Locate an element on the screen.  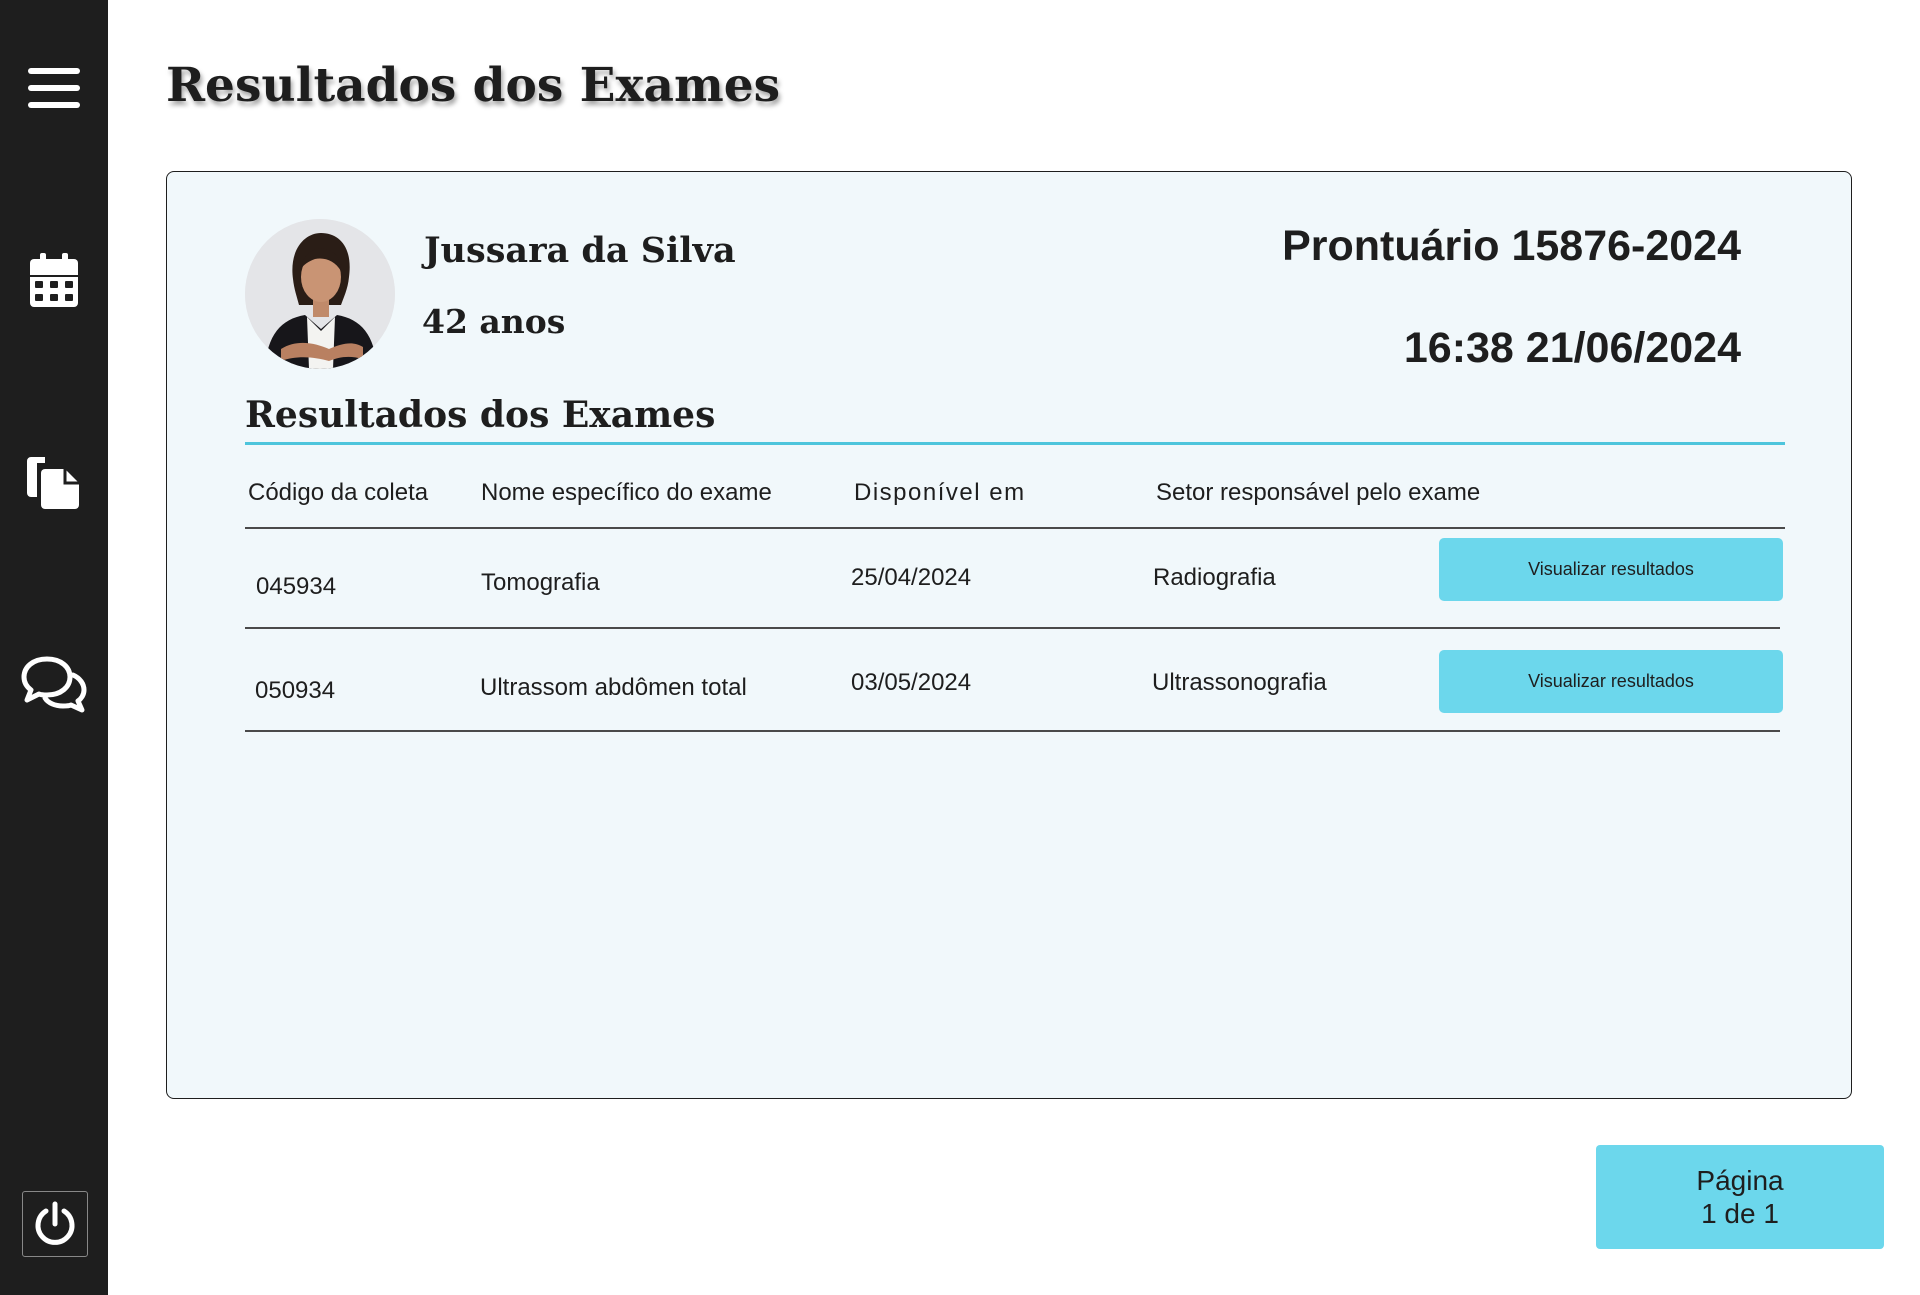
pagination-indicator: Página 1 de 1 is located at coordinates (1740, 1197).